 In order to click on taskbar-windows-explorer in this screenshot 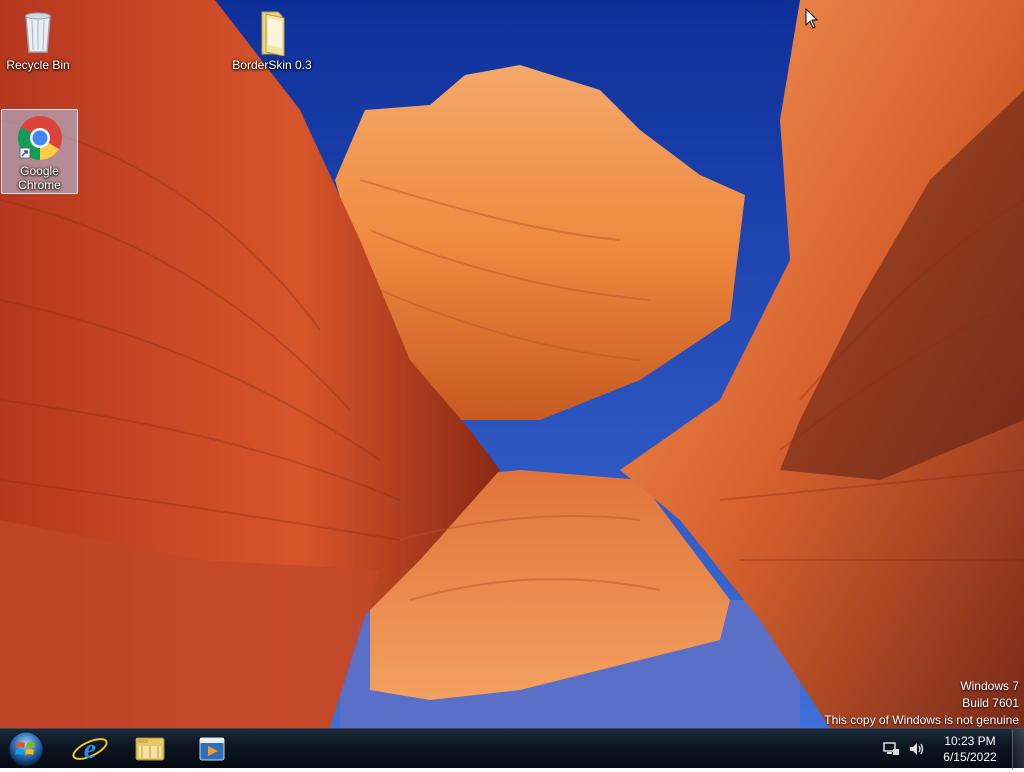, I will do `click(150, 749)`.